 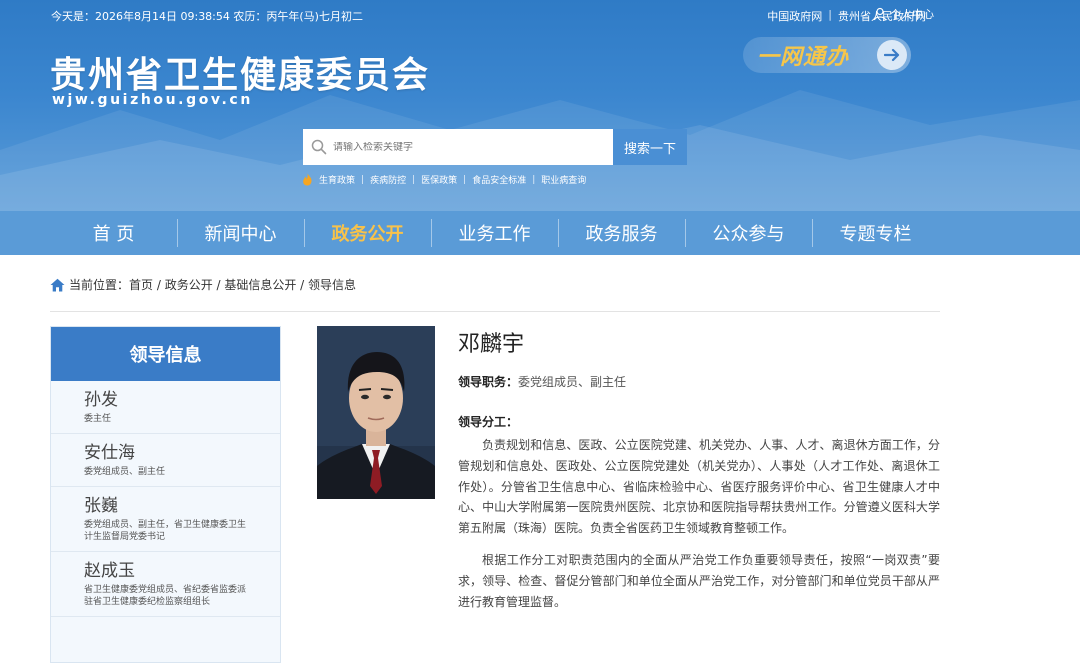 I want to click on hot-word-link: 医保政策, so click(x=439, y=179).